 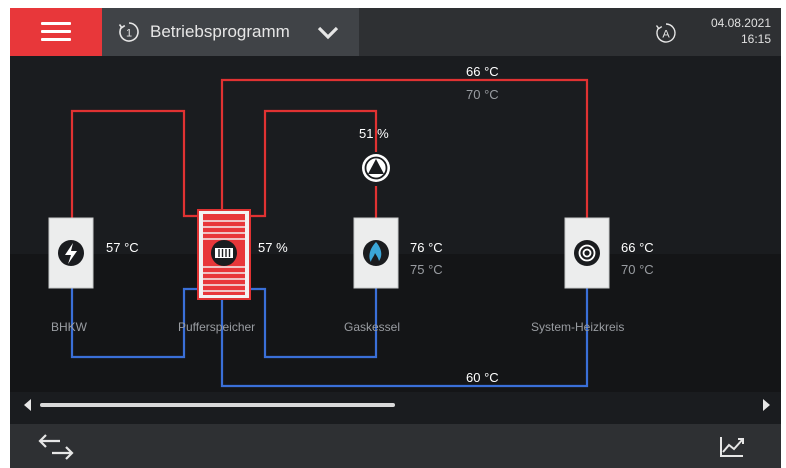 I want to click on program-1-icon: 1, so click(x=128, y=32).